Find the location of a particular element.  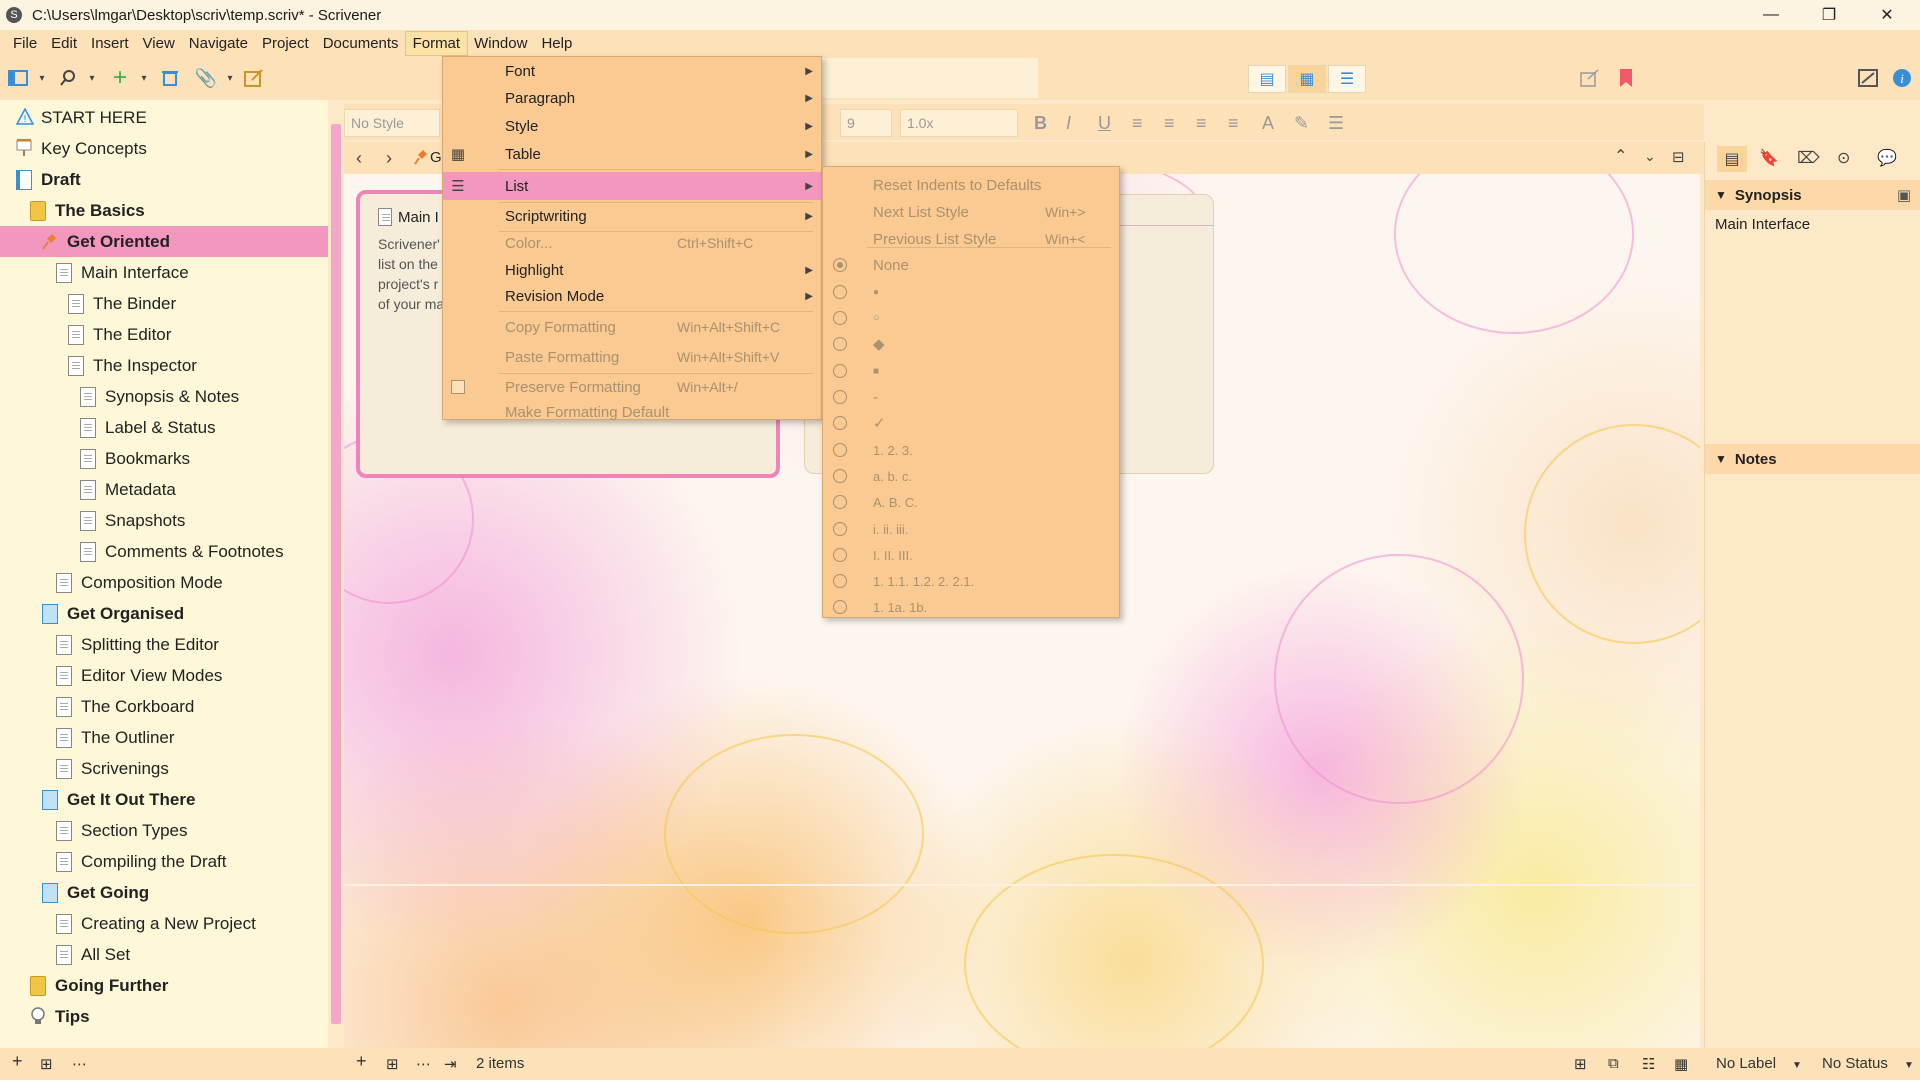

binder-item-section-types: Section Types is located at coordinates (164, 830).